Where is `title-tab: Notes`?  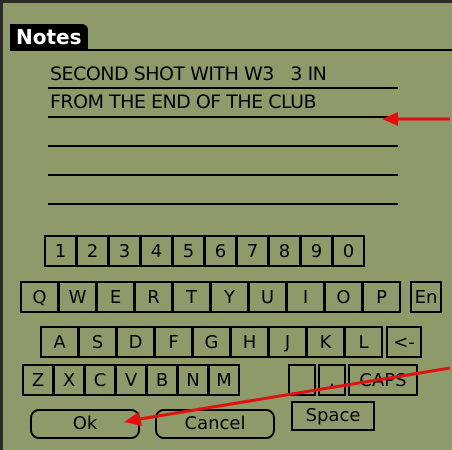
title-tab: Notes is located at coordinates (49, 37).